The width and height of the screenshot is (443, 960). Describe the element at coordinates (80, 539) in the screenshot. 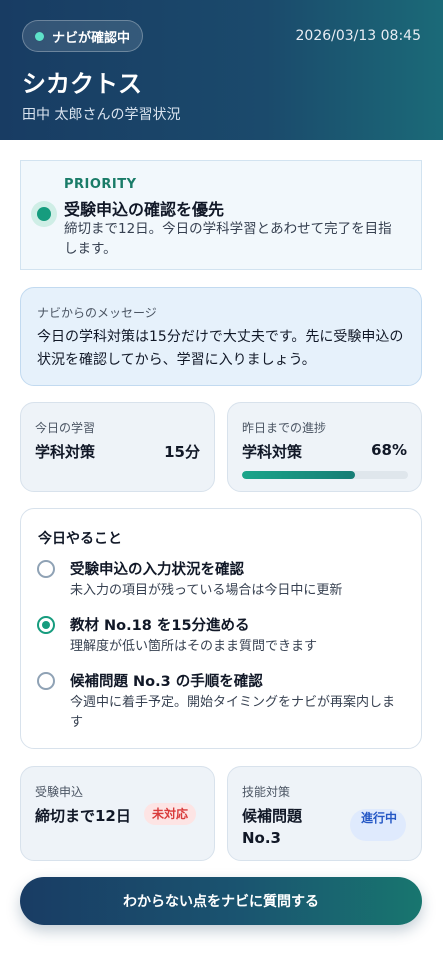

I see `todo-title: 今日やること` at that location.